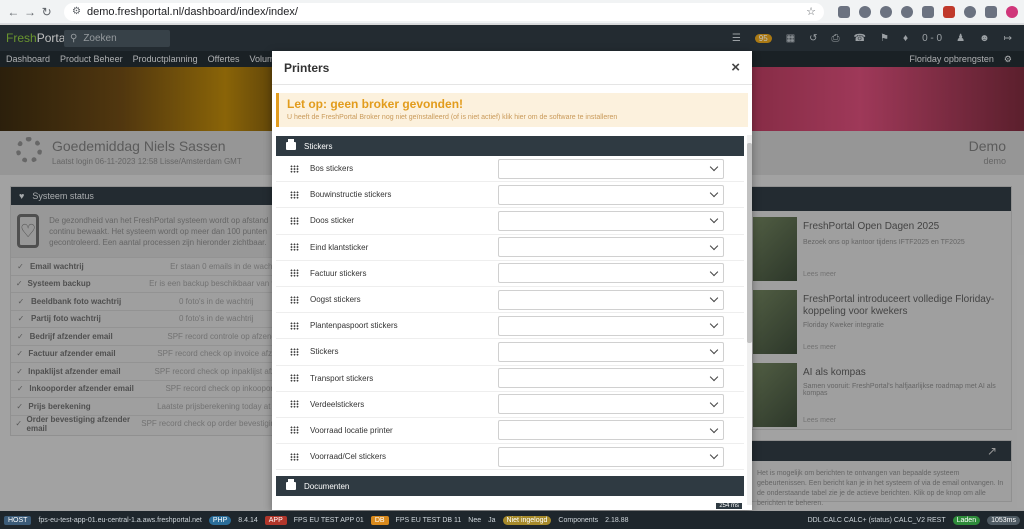 This screenshot has width=1024, height=529. Describe the element at coordinates (332, 169) in the screenshot. I see `printer-row-label: Bos stickers` at that location.